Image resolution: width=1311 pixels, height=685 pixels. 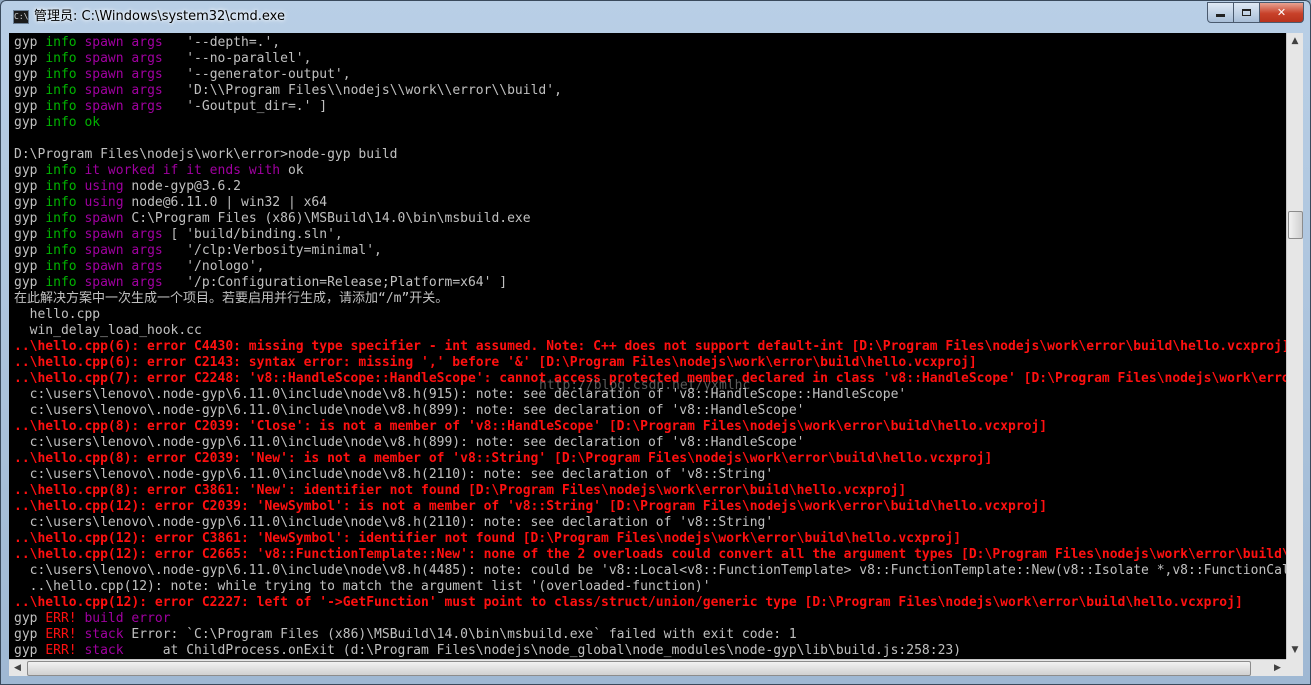 I want to click on minimize-icon, so click(x=1220, y=15).